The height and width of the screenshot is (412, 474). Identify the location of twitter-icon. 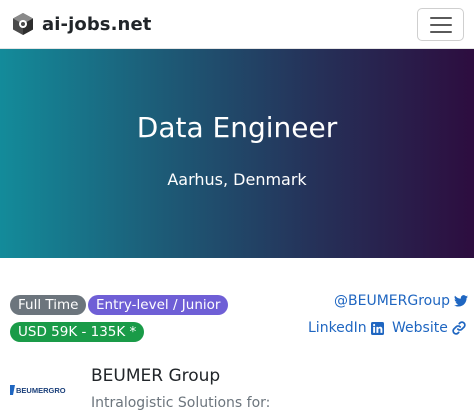
(460, 301).